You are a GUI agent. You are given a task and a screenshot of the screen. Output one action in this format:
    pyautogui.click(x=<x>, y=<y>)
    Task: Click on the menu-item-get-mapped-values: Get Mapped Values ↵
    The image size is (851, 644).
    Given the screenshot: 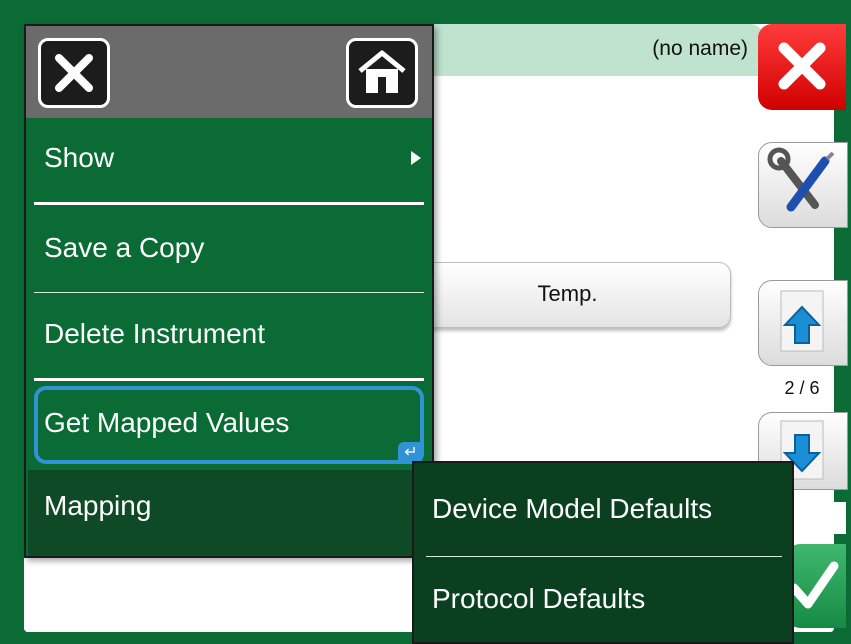 What is the action you would take?
    pyautogui.click(x=229, y=425)
    